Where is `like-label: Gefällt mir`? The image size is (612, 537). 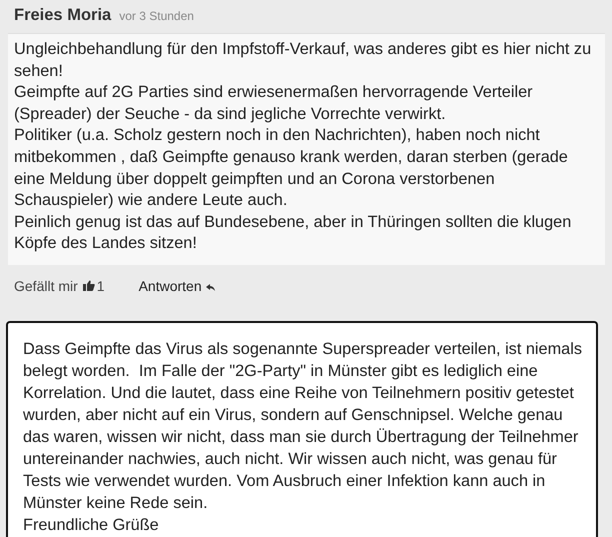 like-label: Gefällt mir is located at coordinates (46, 286).